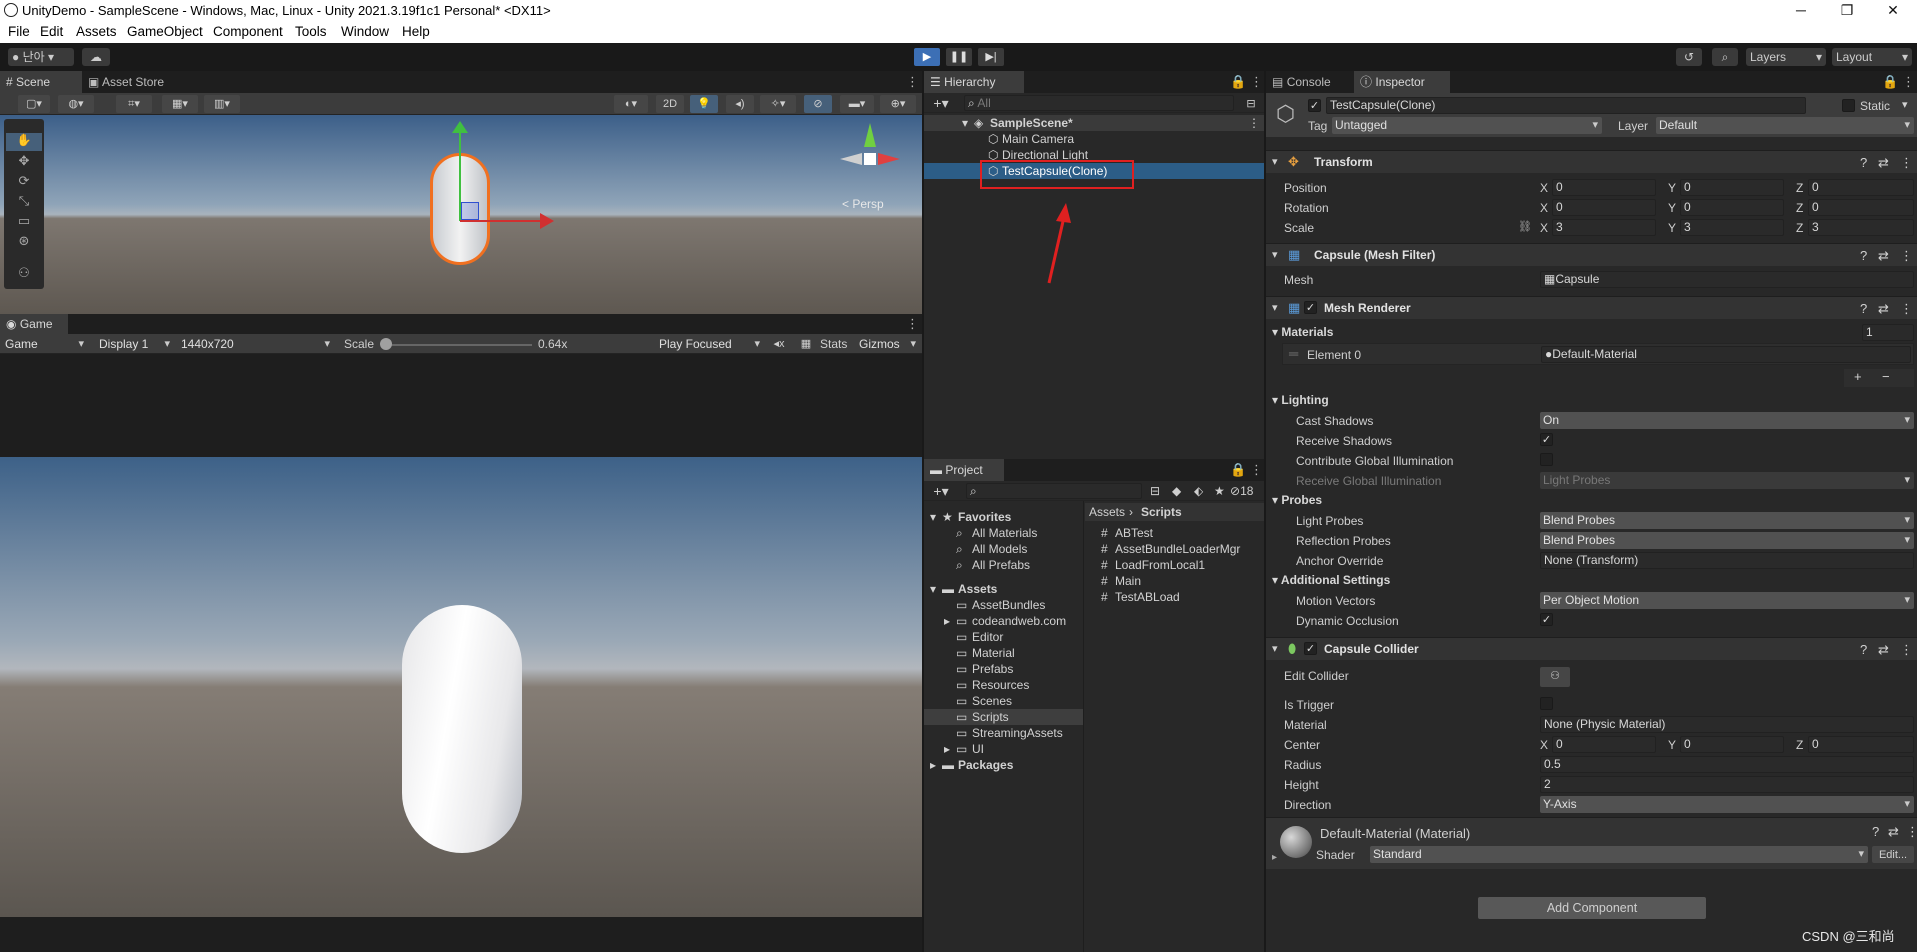  Describe the element at coordinates (76, 104) in the screenshot. I see `gizmo-globe-button: ◍▾` at that location.